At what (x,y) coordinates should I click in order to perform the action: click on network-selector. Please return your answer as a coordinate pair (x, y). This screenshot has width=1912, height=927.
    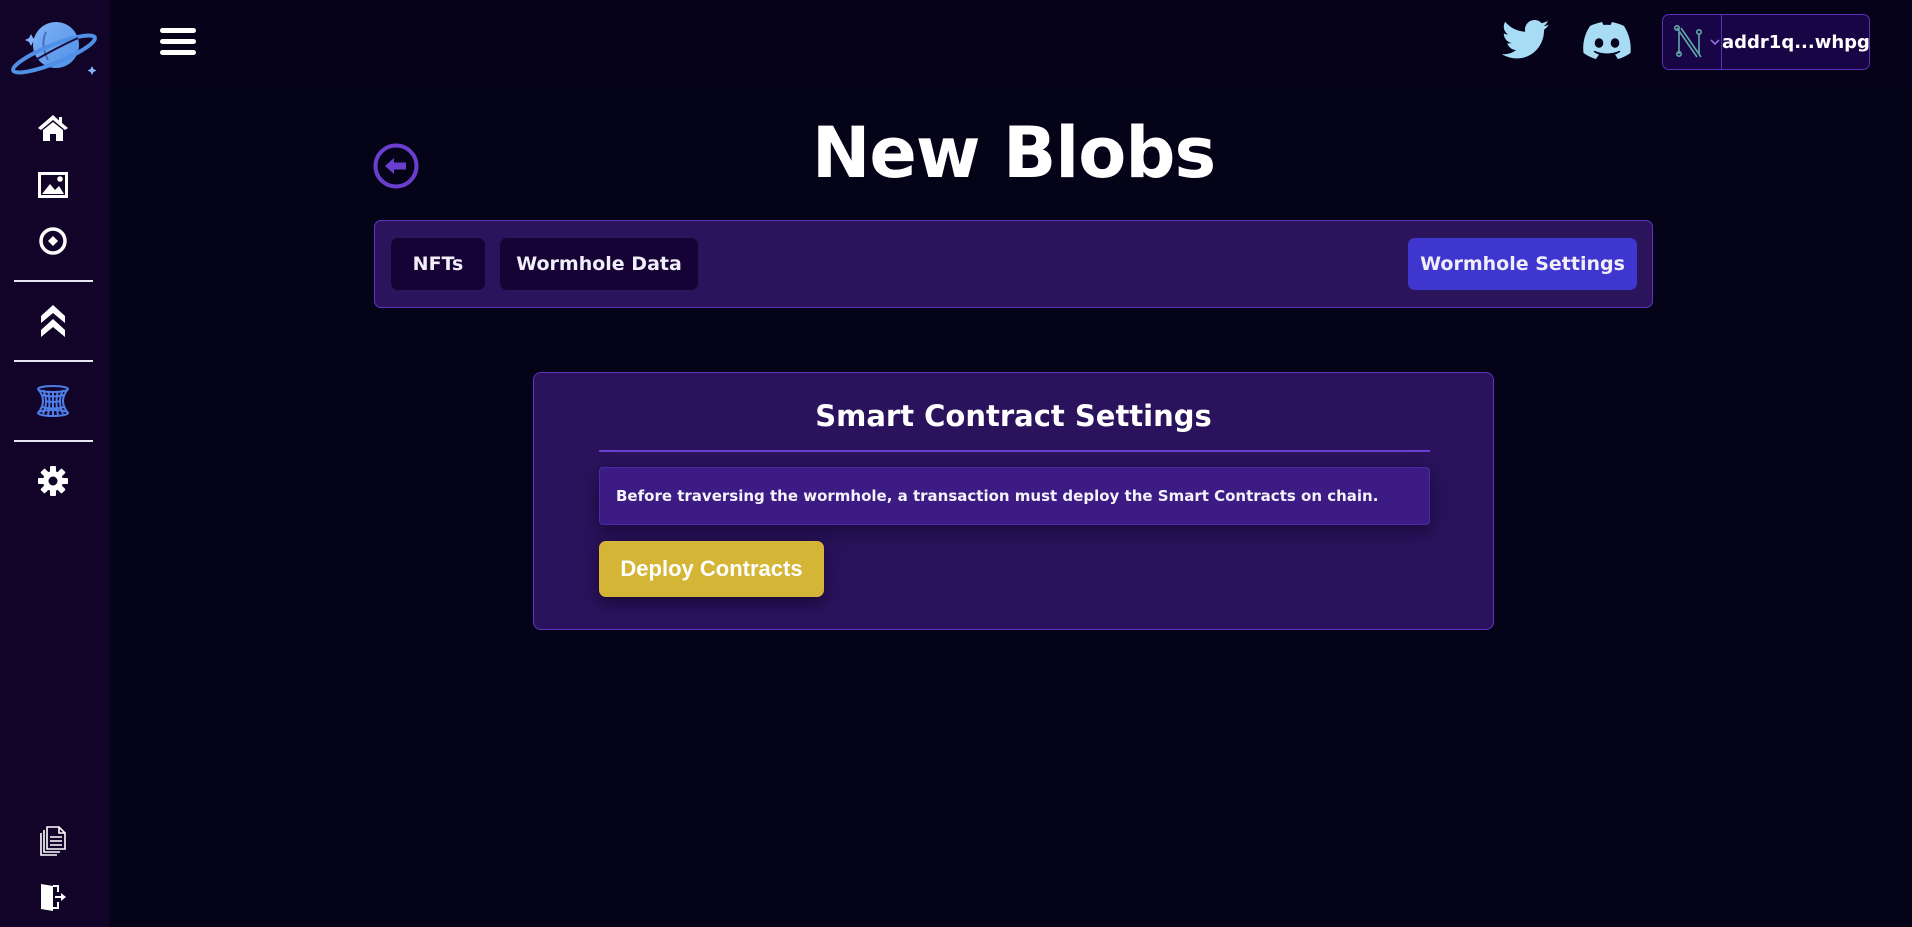
    Looking at the image, I should click on (1692, 42).